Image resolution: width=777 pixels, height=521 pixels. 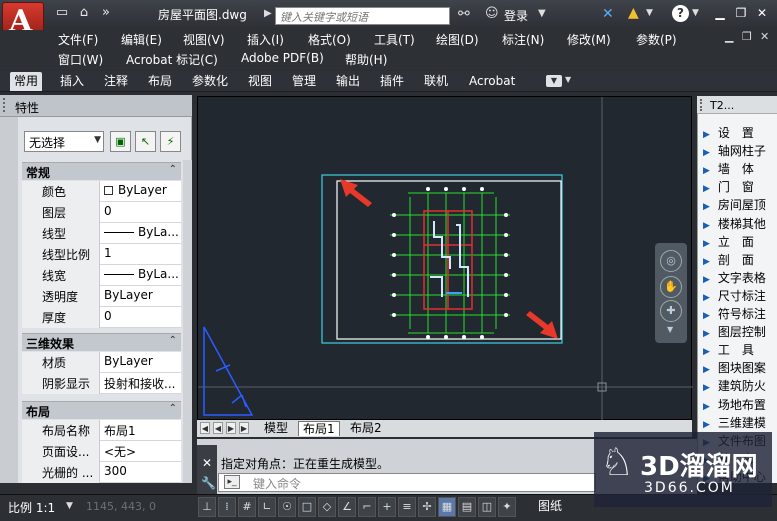 What do you see at coordinates (327, 507) in the screenshot?
I see `3d-object-snap-icon: ◇` at bounding box center [327, 507].